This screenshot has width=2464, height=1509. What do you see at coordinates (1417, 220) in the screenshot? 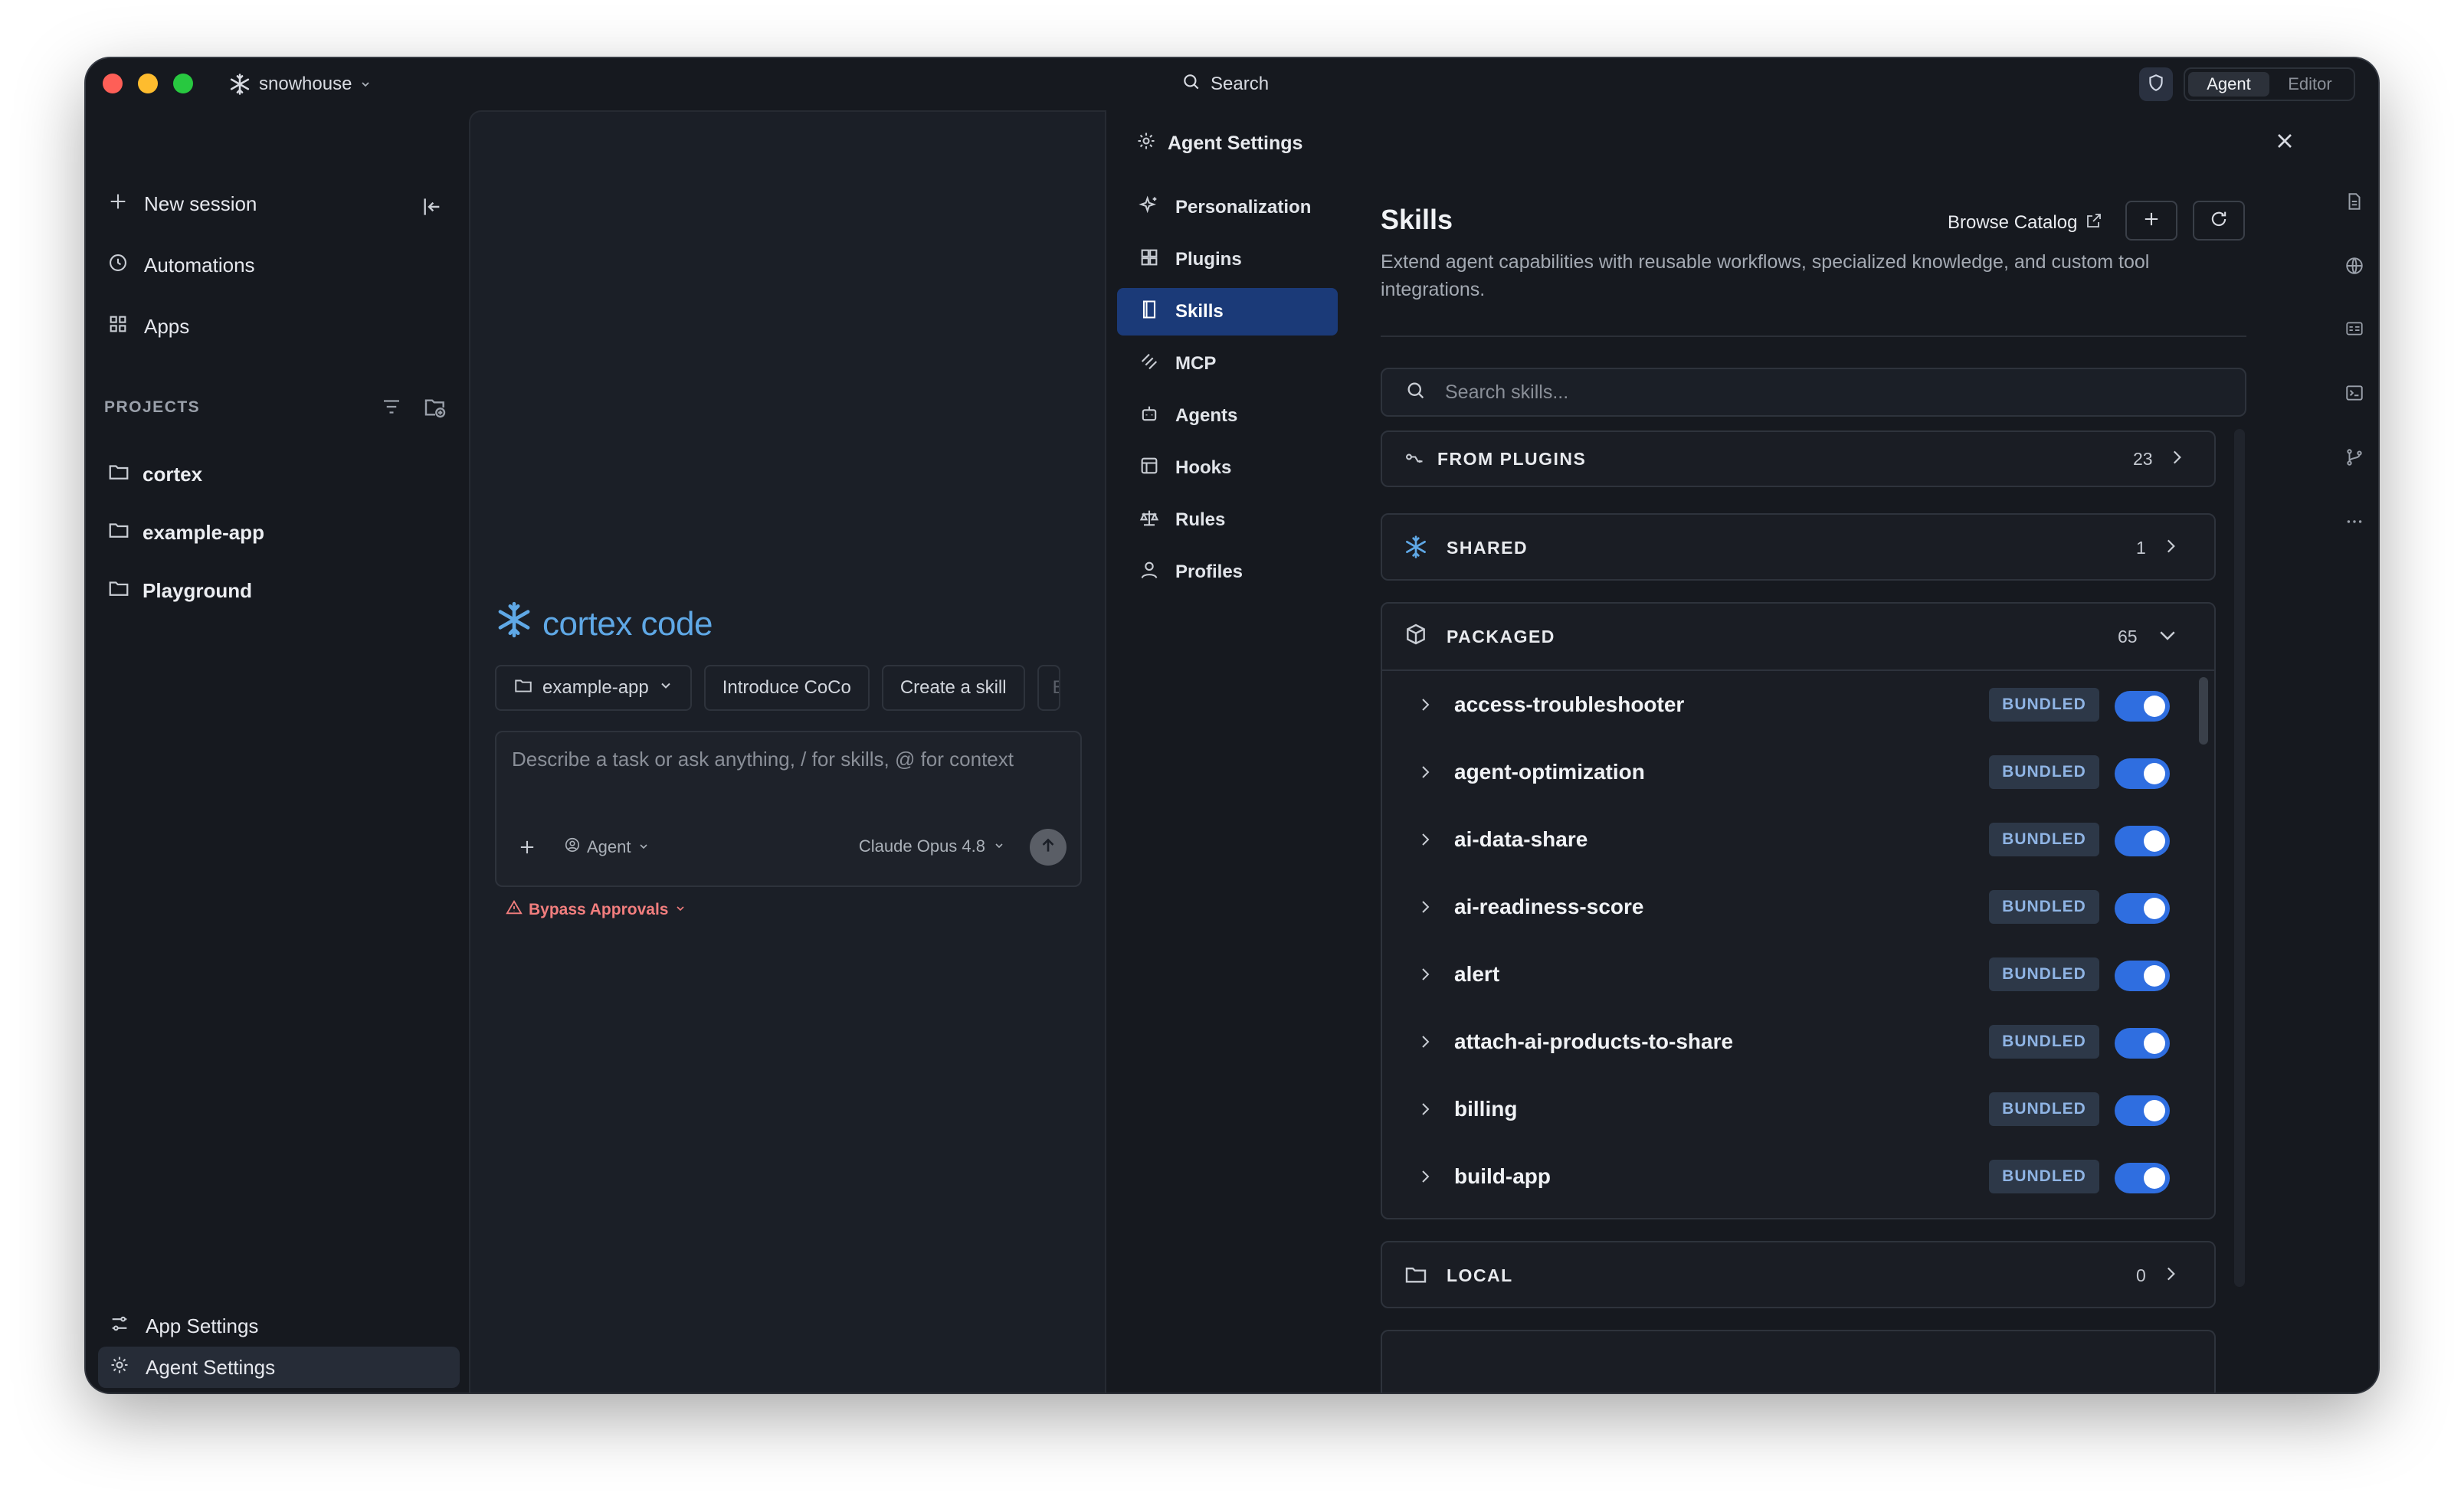
I see `page-title: Skills` at bounding box center [1417, 220].